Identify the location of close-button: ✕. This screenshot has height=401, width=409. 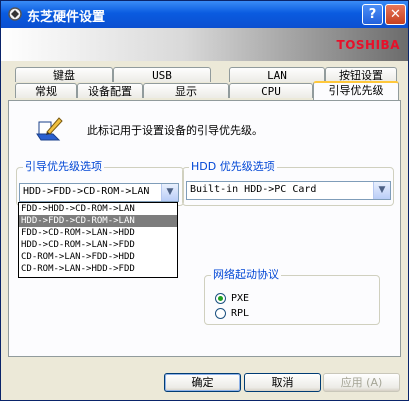
(395, 14).